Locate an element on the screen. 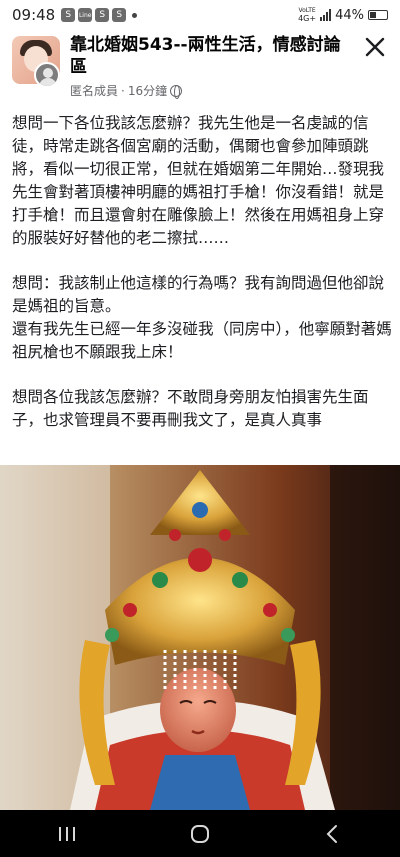  system-navigation-bar is located at coordinates (200, 833).